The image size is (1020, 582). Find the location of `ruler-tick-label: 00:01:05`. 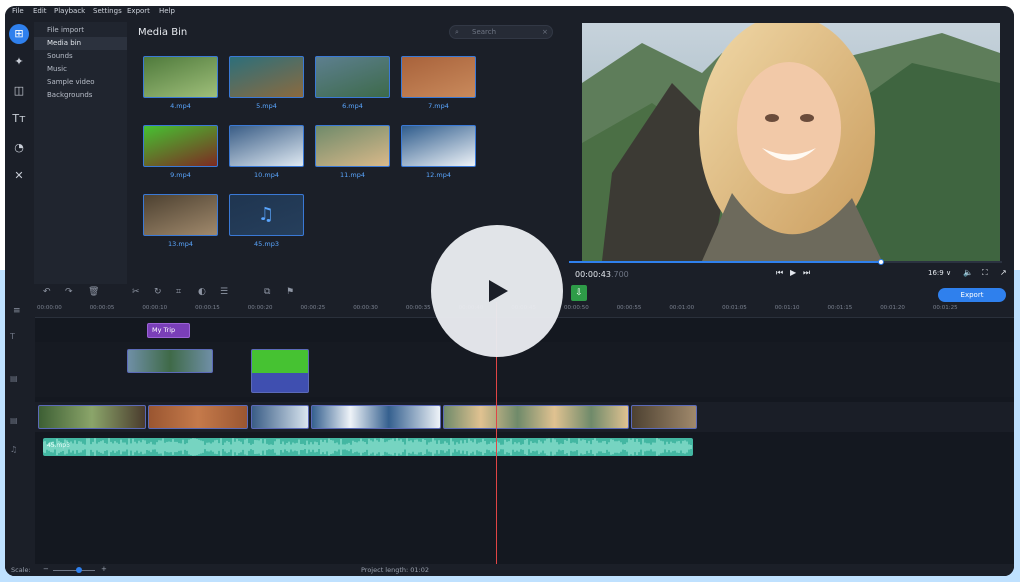

ruler-tick-label: 00:01:05 is located at coordinates (734, 308).